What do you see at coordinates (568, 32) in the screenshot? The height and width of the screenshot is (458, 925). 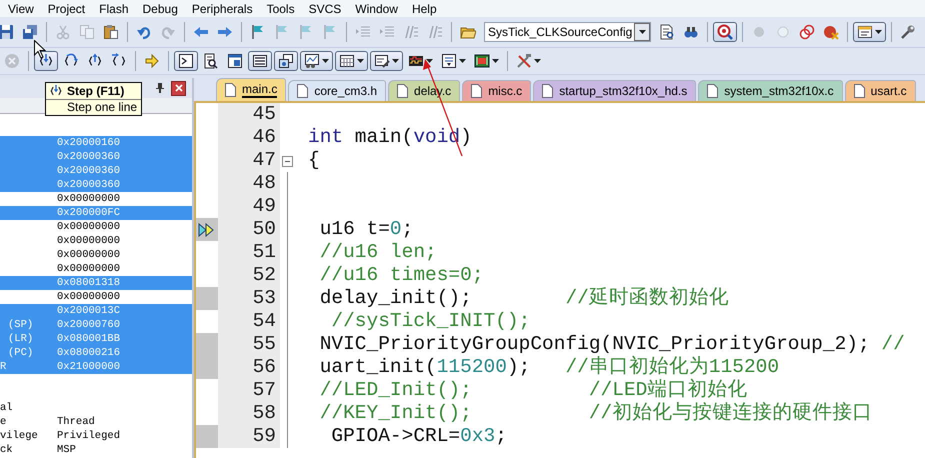 I see `function-dropdown: SysTick_CLKSourceConfig` at bounding box center [568, 32].